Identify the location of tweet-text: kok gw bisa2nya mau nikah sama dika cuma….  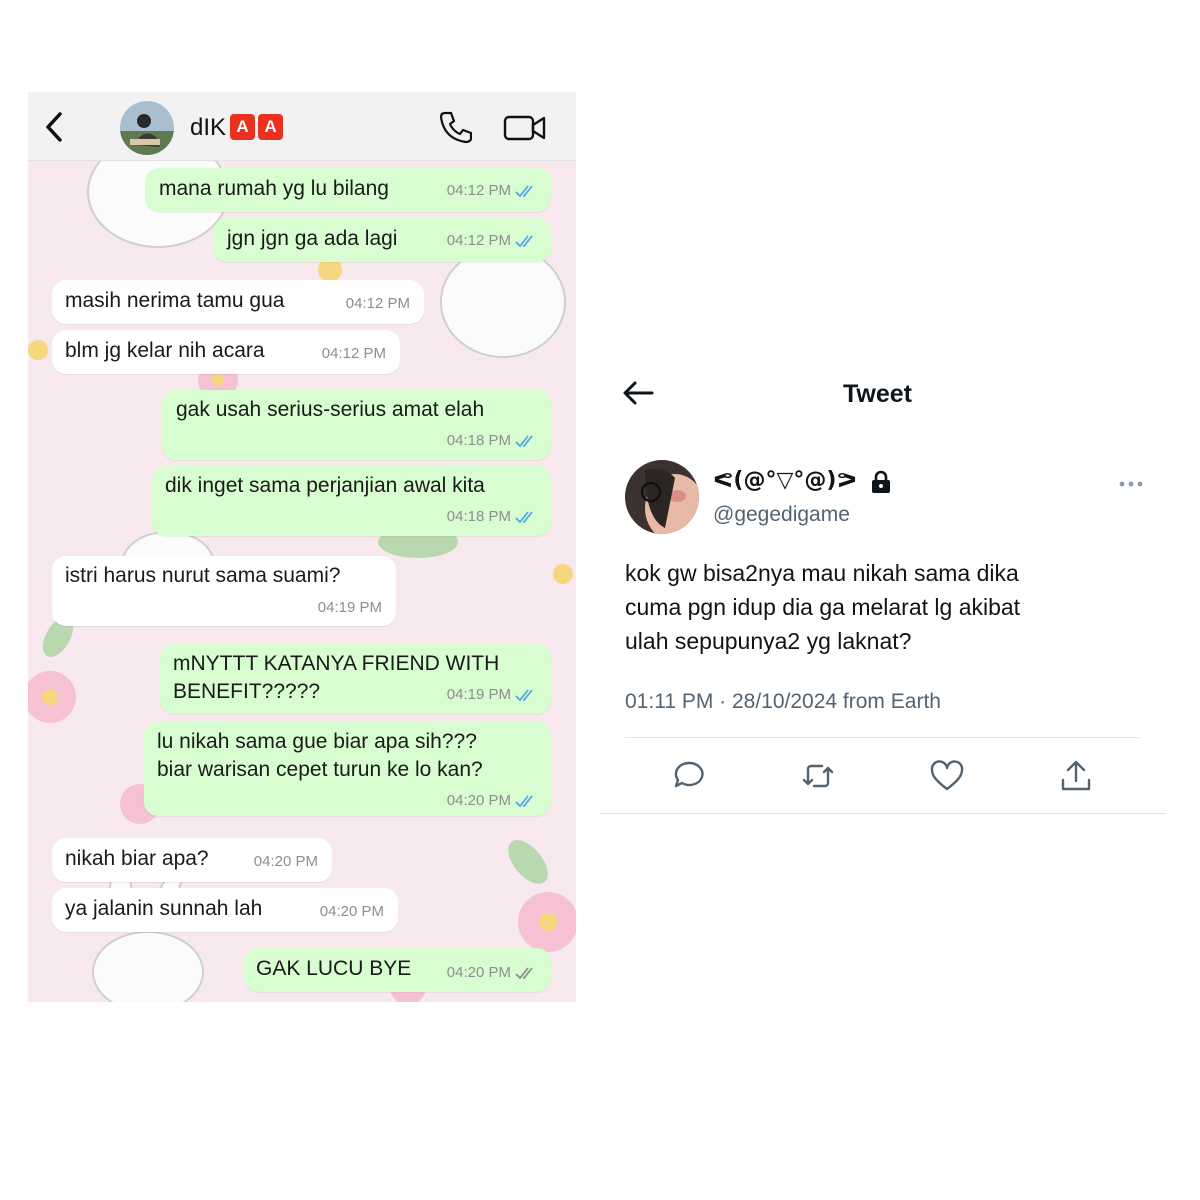
(885, 607).